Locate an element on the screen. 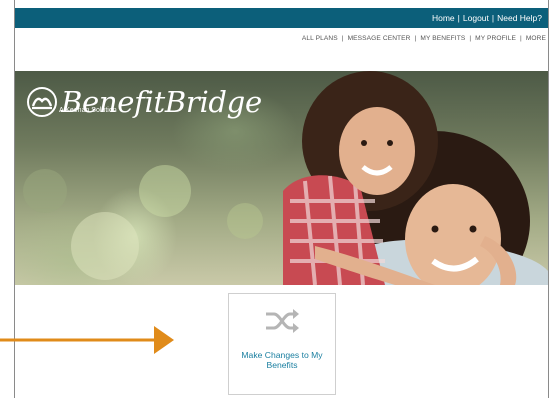 The height and width of the screenshot is (398, 553). make-changes-tile: Make Changes to My Benefits is located at coordinates (282, 344).